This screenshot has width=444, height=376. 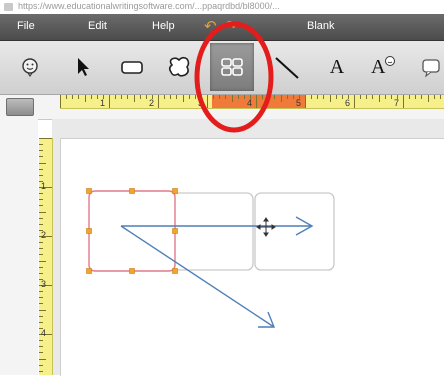 I want to click on vertical-ruler: 1 2 3 4, so click(x=46, y=256).